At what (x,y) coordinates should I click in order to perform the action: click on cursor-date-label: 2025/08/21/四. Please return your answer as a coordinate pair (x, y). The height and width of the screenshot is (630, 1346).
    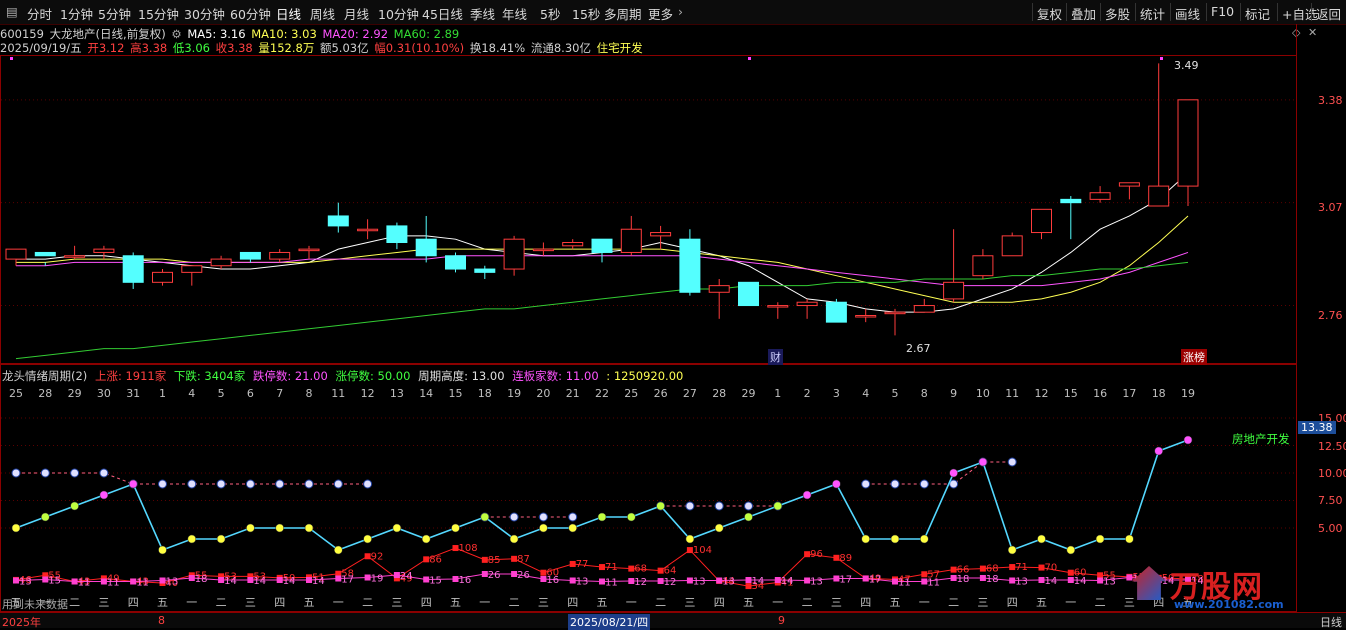
    Looking at the image, I should click on (609, 622).